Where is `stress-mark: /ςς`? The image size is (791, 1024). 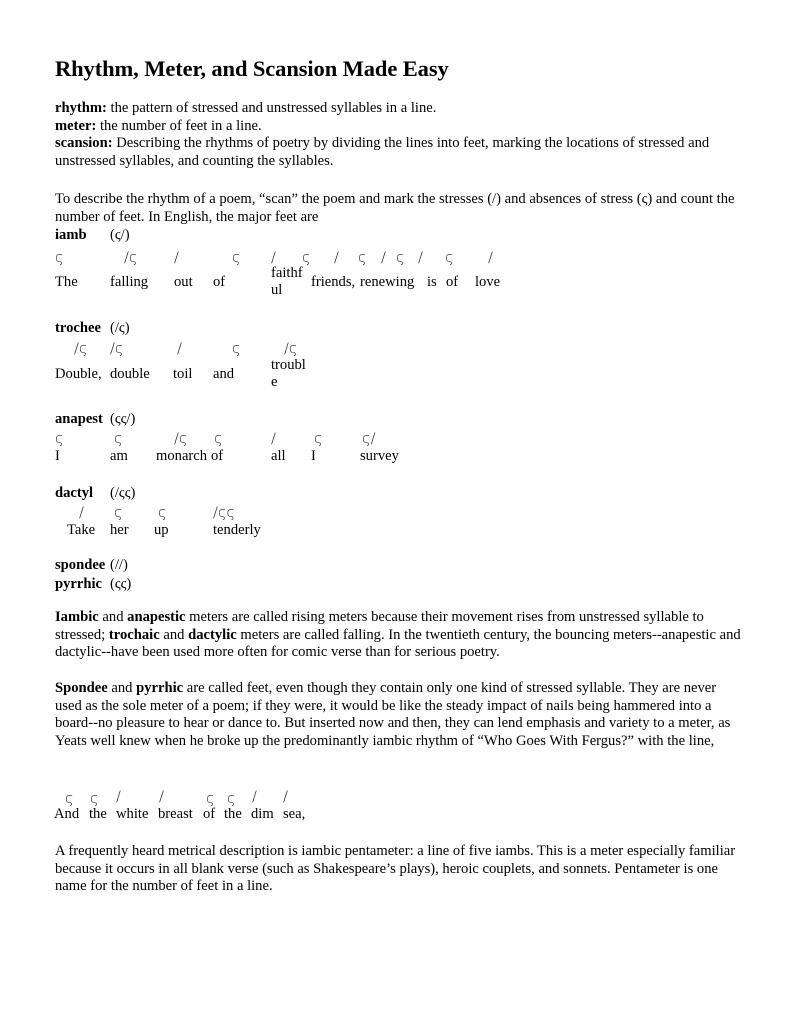 stress-mark: /ςς is located at coordinates (224, 512).